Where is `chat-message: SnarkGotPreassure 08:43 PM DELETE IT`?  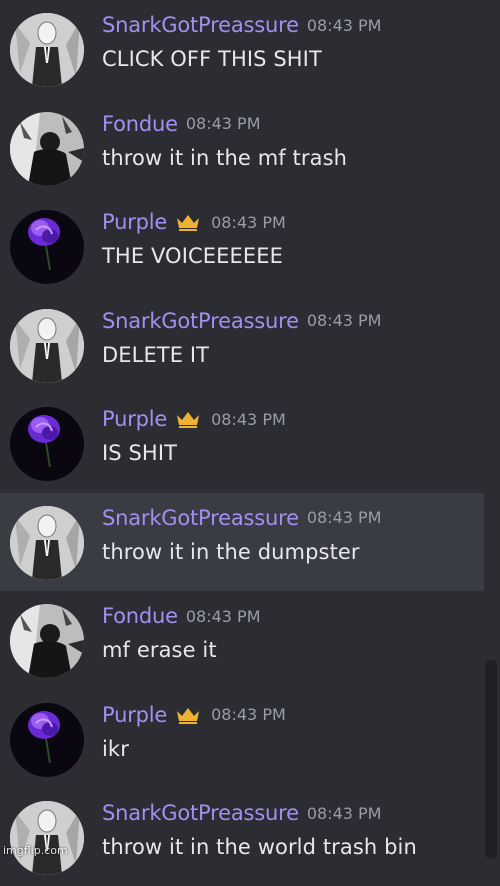 chat-message: SnarkGotPreassure 08:43 PM DELETE IT is located at coordinates (242, 345).